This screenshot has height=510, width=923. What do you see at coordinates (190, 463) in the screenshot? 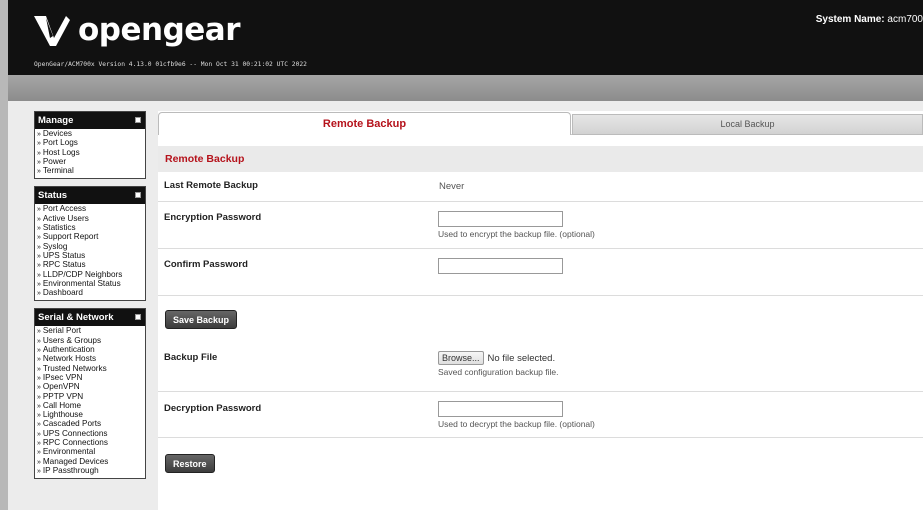
I see `restore-button: Restore` at bounding box center [190, 463].